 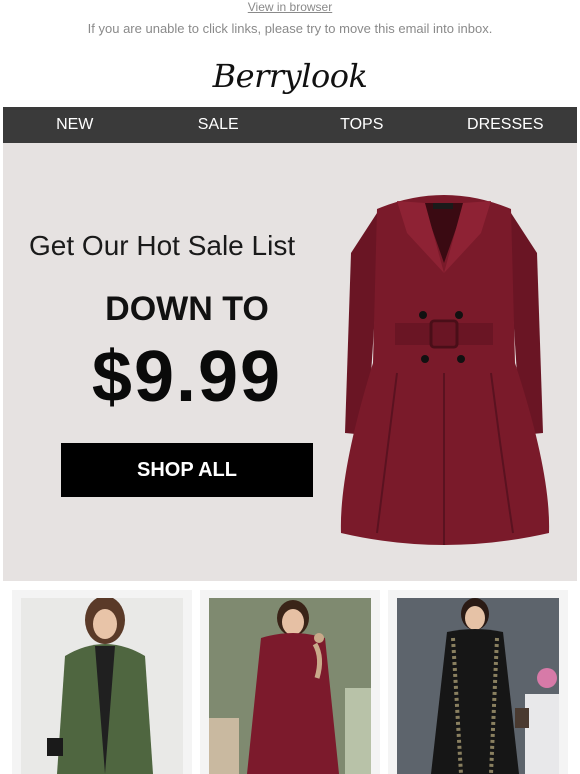 What do you see at coordinates (290, 7) in the screenshot?
I see `view-in-browser-link: View in browser` at bounding box center [290, 7].